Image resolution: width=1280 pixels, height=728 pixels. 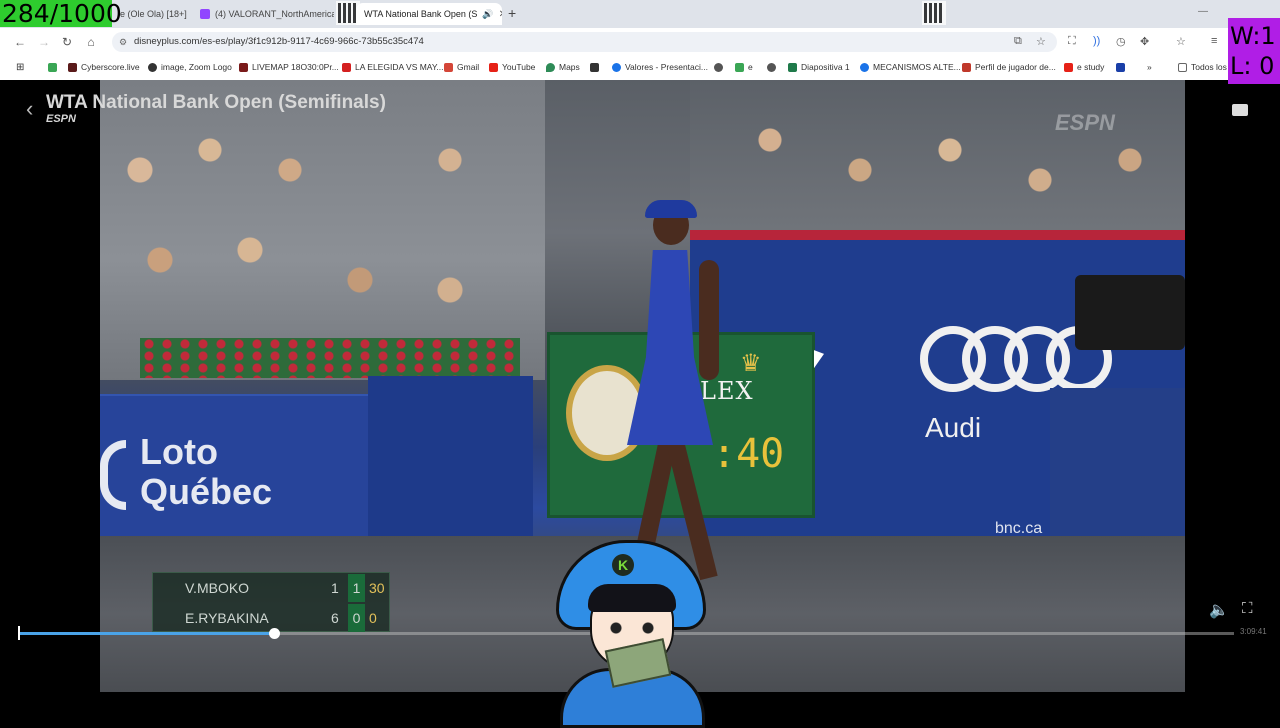 I want to click on bookmark-label: Maps, so click(x=569, y=67).